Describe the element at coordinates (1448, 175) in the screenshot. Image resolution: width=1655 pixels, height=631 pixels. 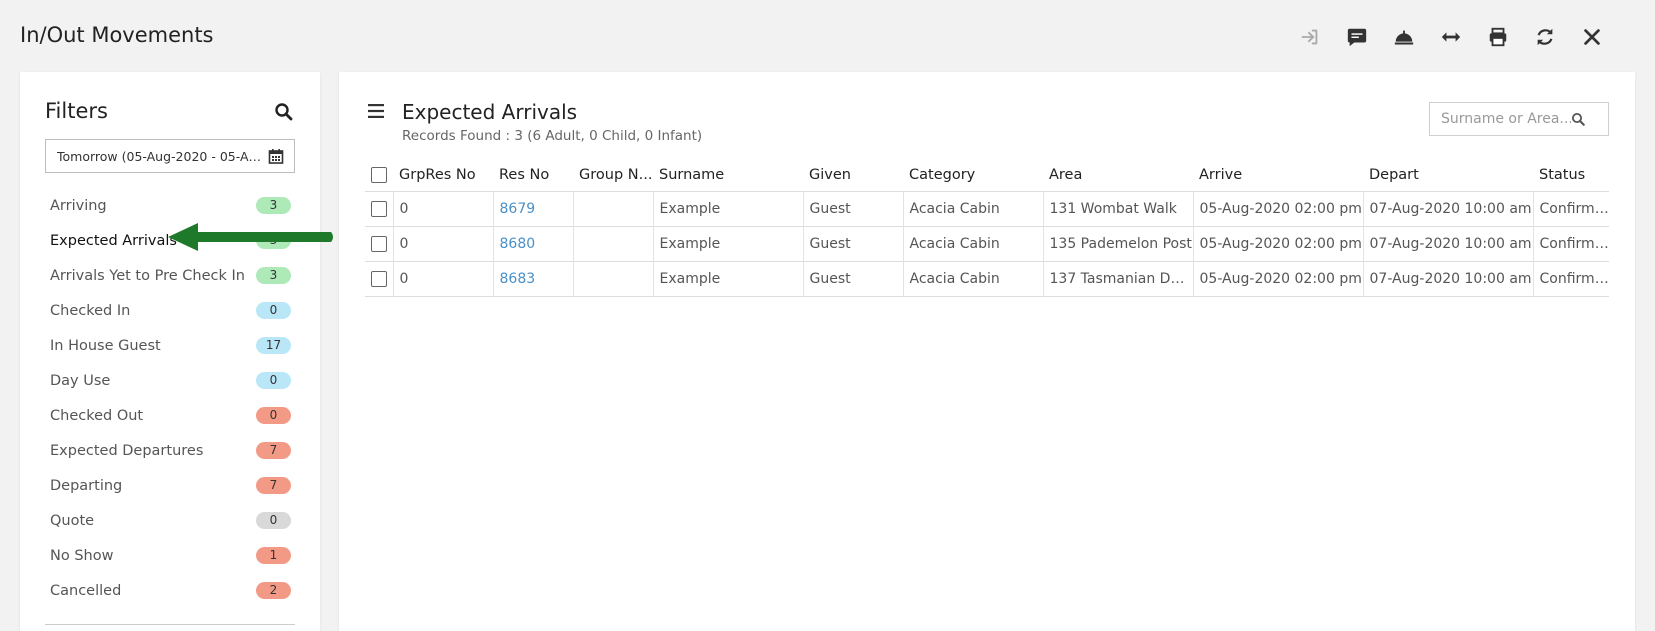
I see `column-header: Depart` at that location.